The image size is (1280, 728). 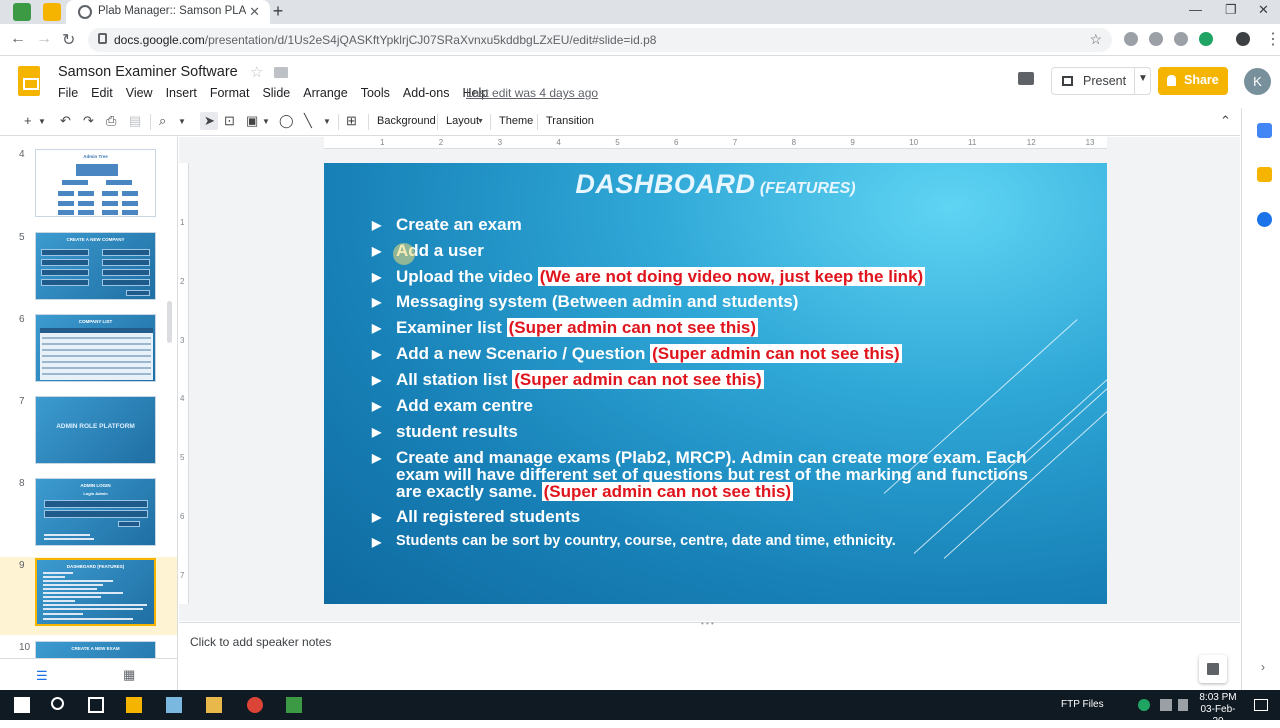 What do you see at coordinates (95, 512) in the screenshot?
I see `slide-thumbnail-8: ADMIN LOGIN Login Admin` at bounding box center [95, 512].